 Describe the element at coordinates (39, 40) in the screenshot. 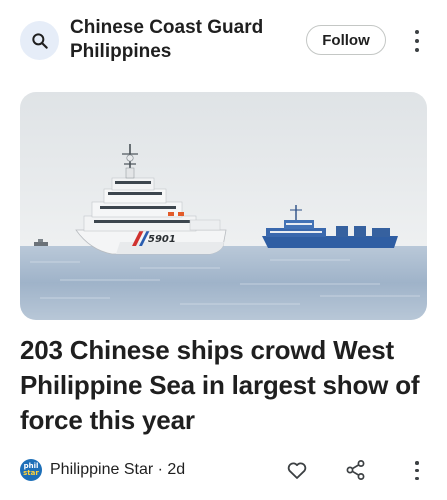

I see `search-icon` at that location.